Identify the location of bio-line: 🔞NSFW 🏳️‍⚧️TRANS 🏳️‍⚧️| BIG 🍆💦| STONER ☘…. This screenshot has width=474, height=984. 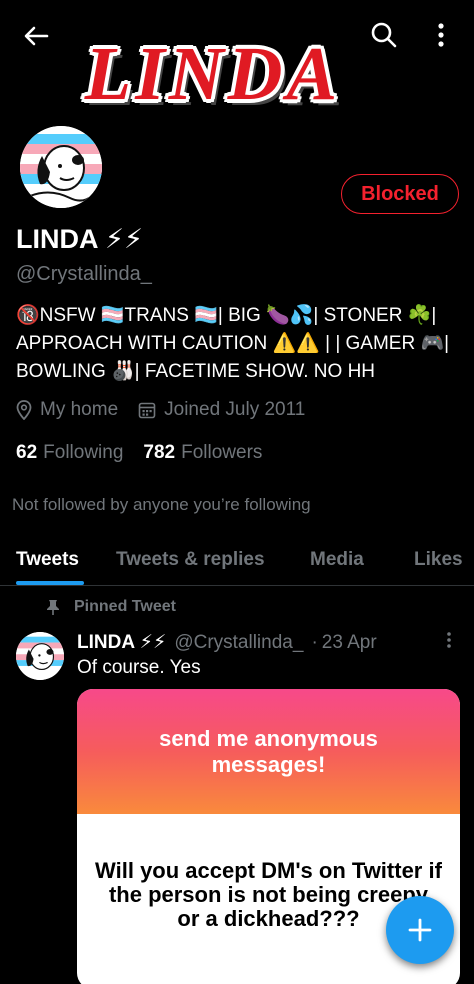
(226, 315).